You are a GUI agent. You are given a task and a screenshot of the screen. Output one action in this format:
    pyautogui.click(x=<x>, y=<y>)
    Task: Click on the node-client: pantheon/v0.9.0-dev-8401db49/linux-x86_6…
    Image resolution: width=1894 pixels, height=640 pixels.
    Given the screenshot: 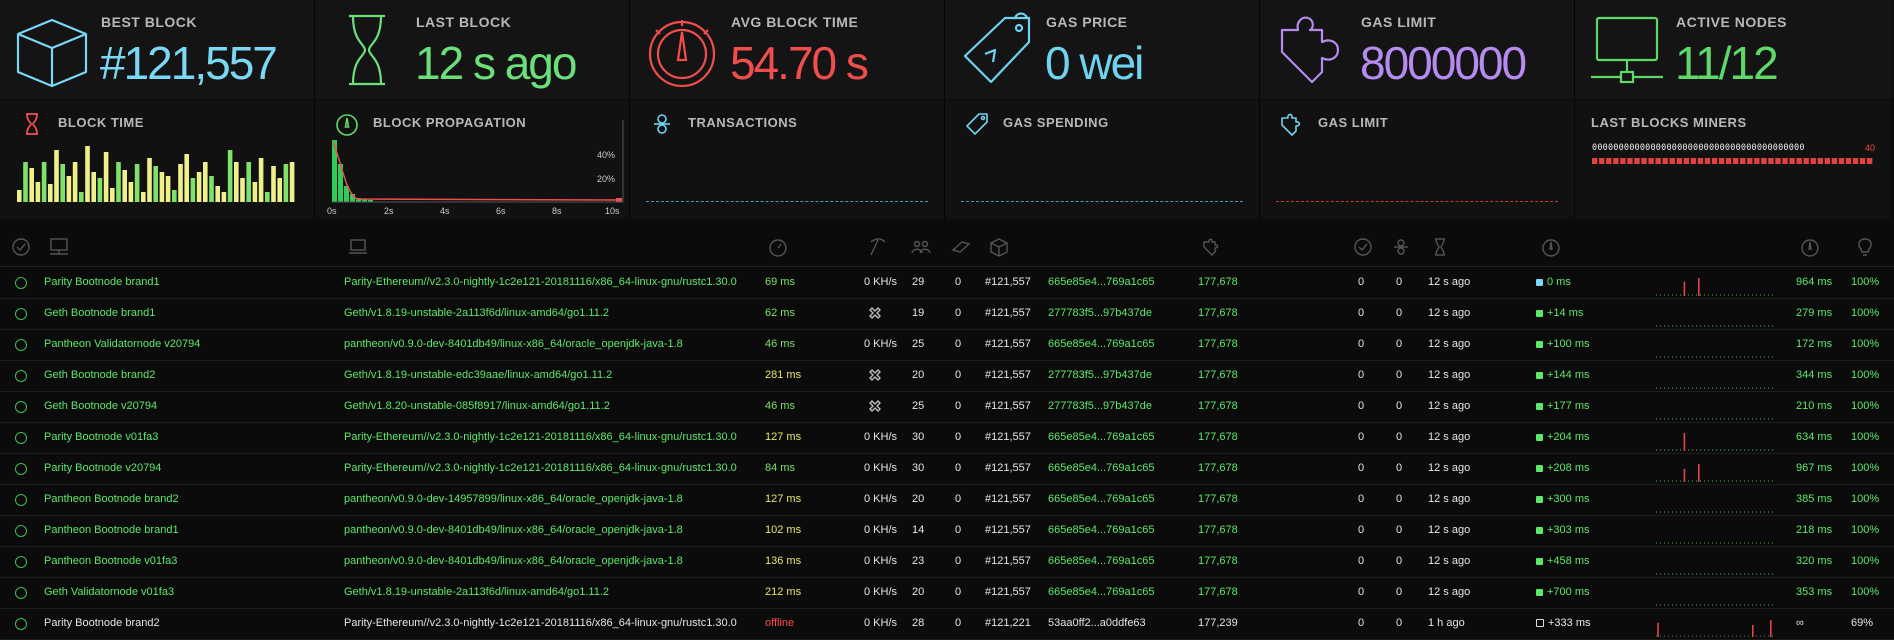 What is the action you would take?
    pyautogui.click(x=513, y=344)
    